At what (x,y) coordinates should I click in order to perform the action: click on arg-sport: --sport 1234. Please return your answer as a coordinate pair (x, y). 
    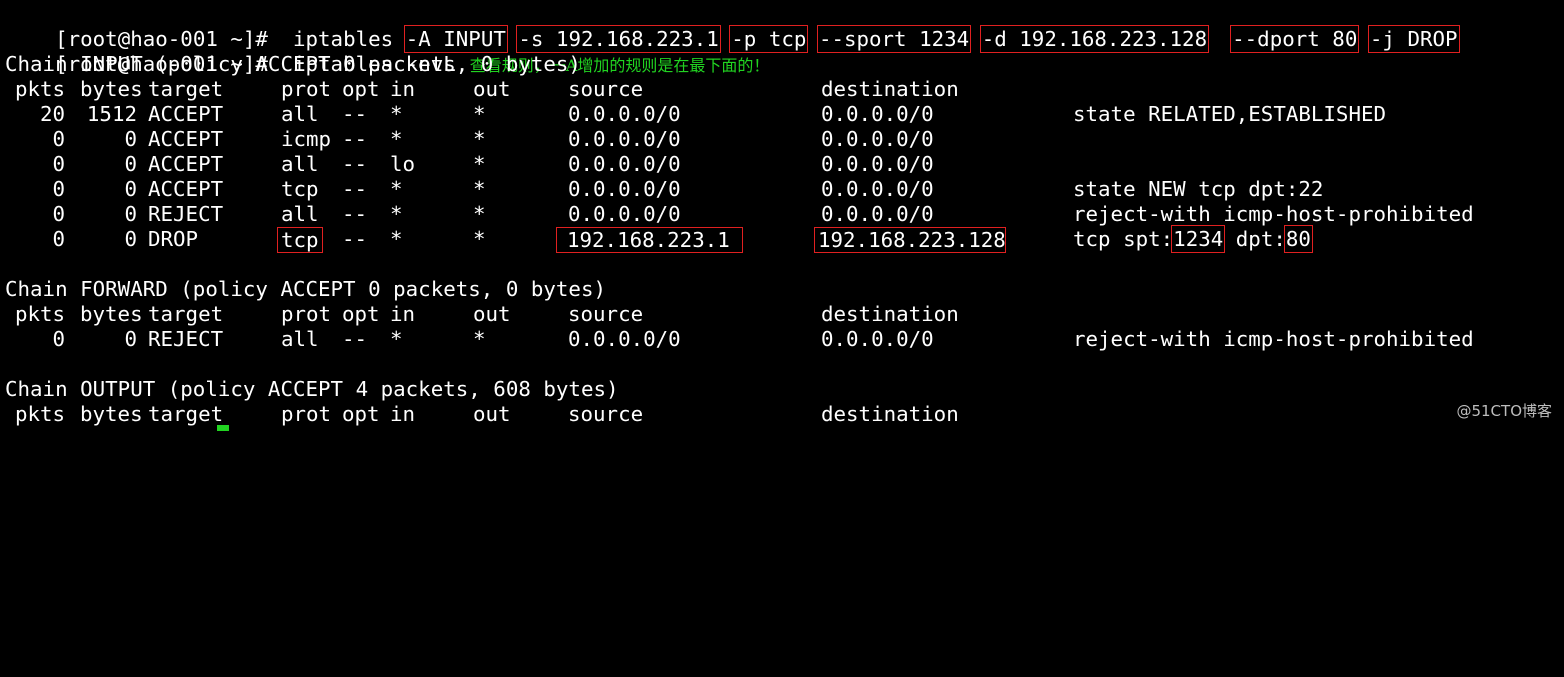
    Looking at the image, I should click on (894, 39).